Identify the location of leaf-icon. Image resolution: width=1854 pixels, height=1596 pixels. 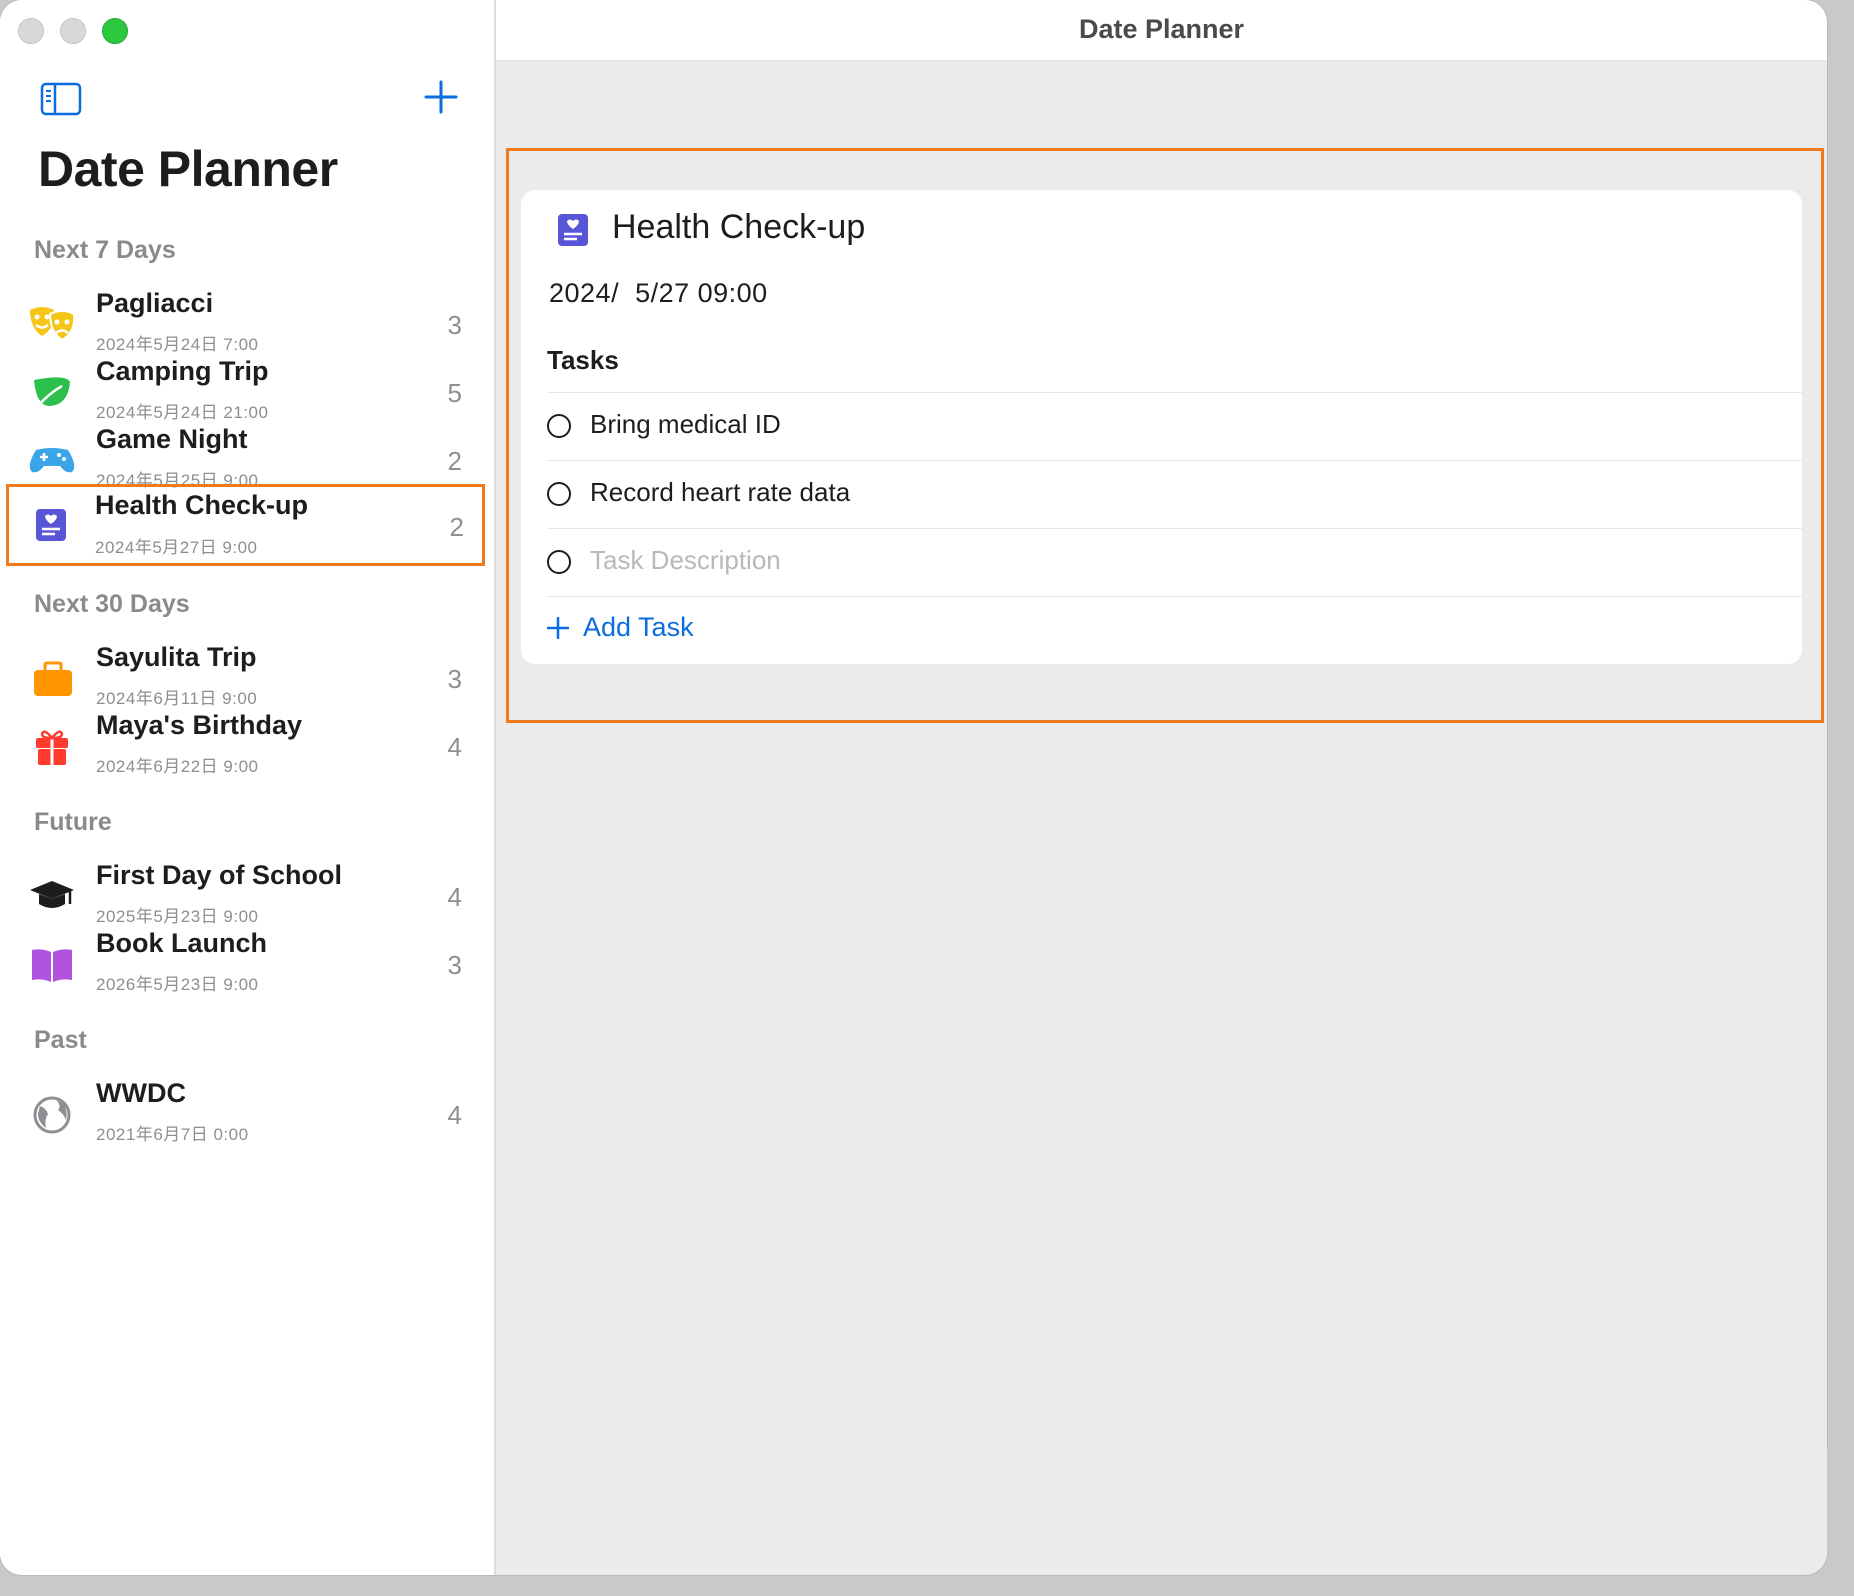
(52, 393).